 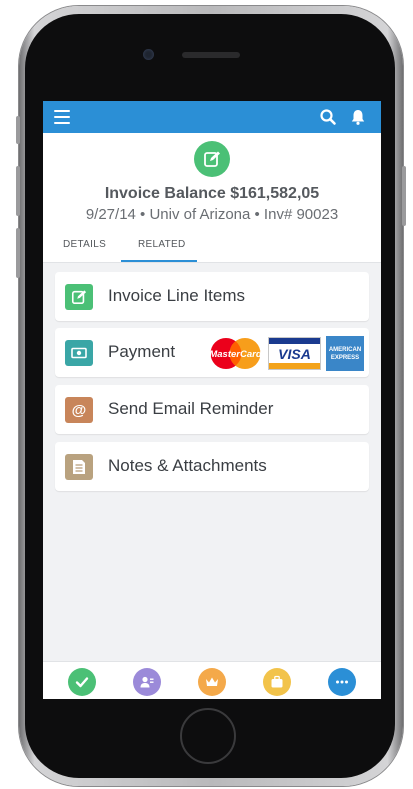 What do you see at coordinates (342, 682) in the screenshot?
I see `more-icon` at bounding box center [342, 682].